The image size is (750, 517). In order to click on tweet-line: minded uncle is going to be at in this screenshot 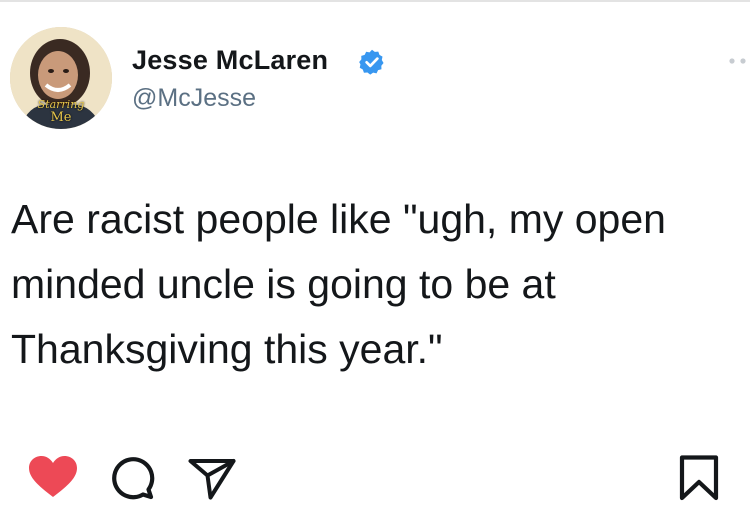, I will do `click(283, 284)`.